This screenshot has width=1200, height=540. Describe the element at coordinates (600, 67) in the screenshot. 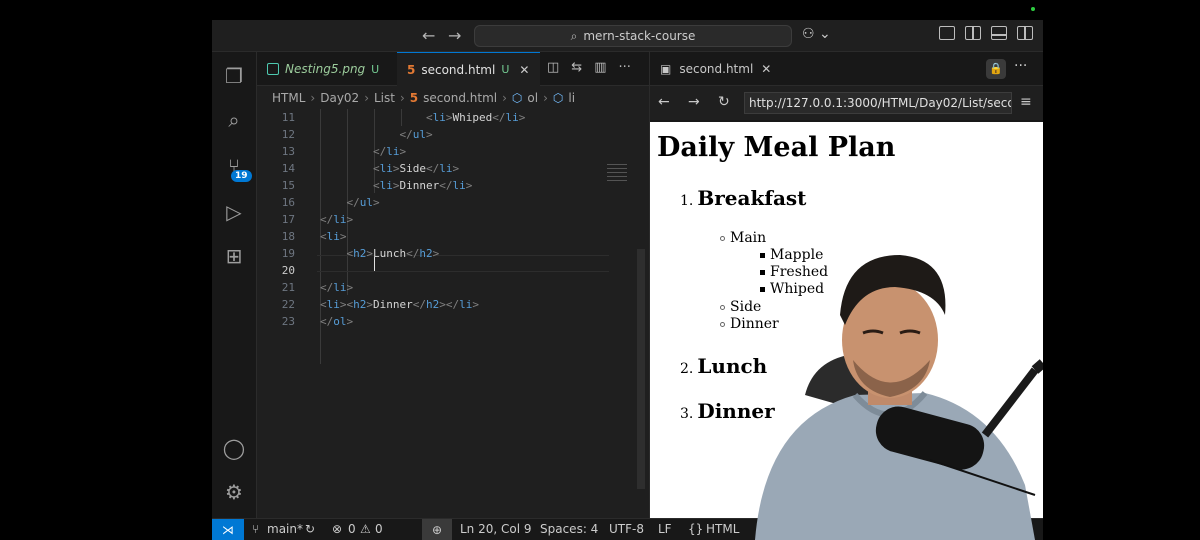

I see `split-editor-icon: ▥` at that location.